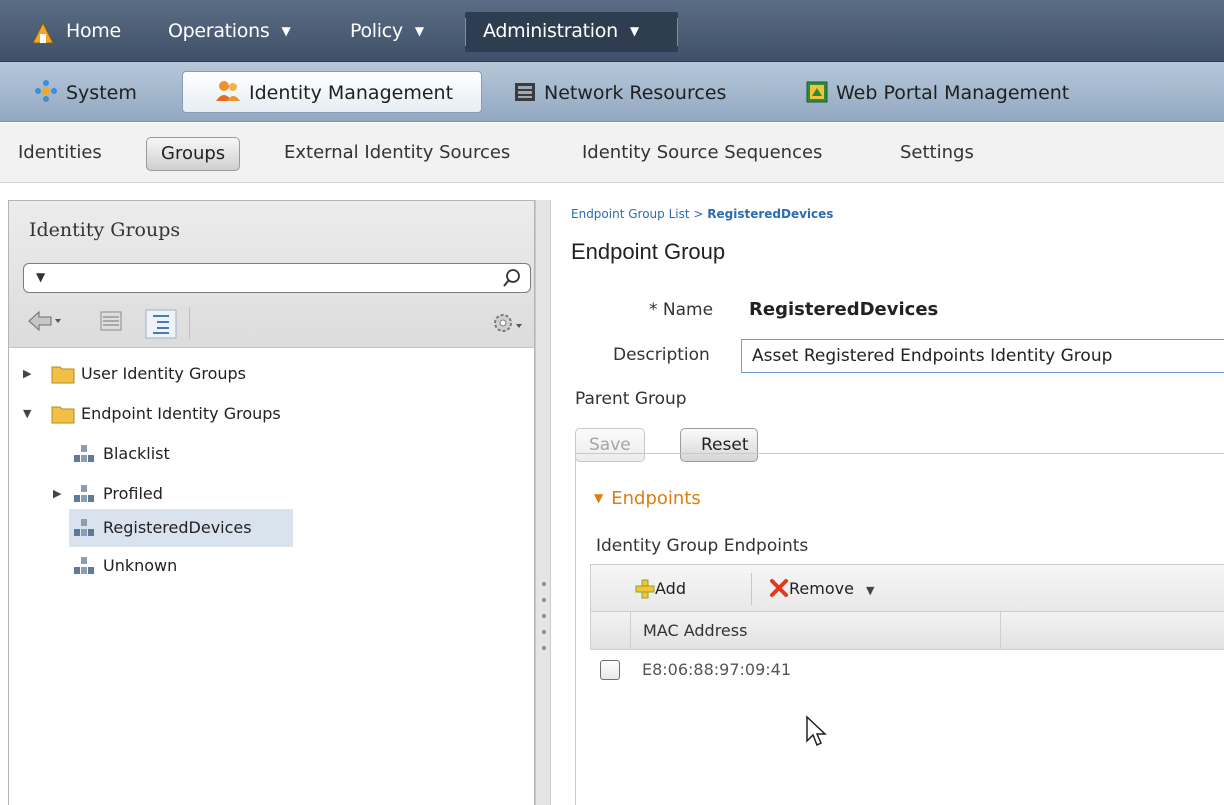  I want to click on add-button: Add, so click(660, 589).